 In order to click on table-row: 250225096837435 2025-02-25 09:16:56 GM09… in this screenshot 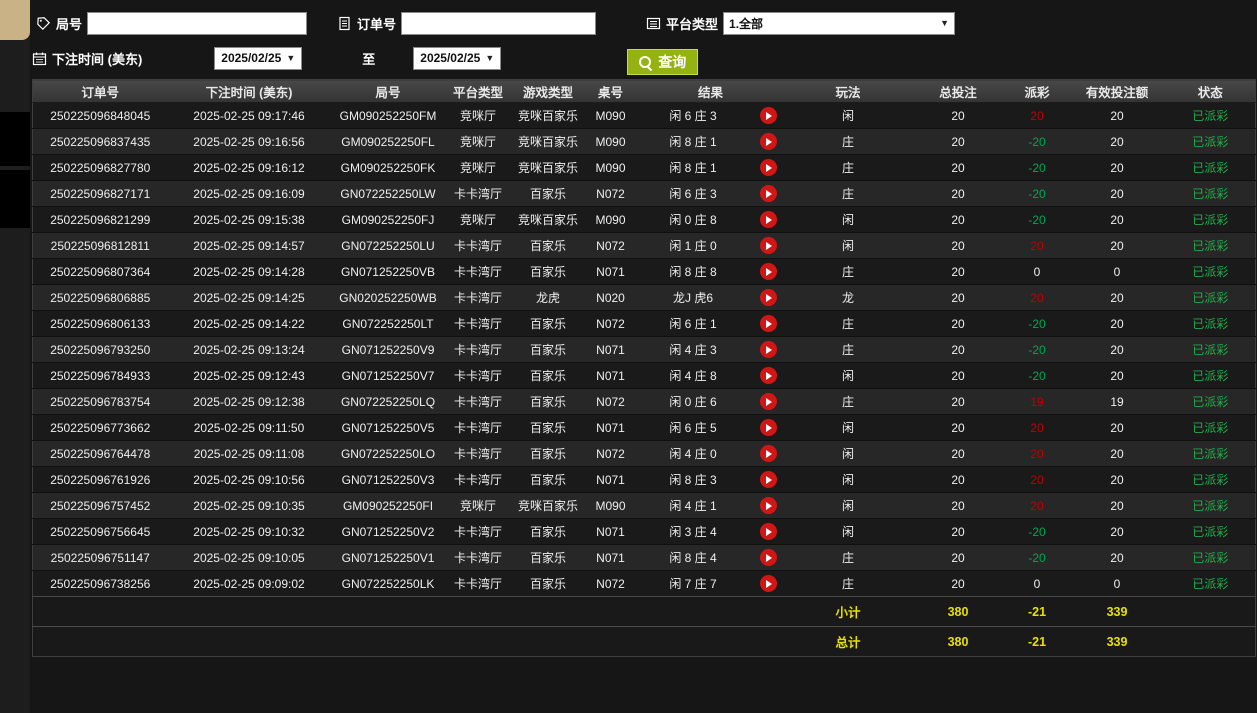, I will do `click(644, 141)`.